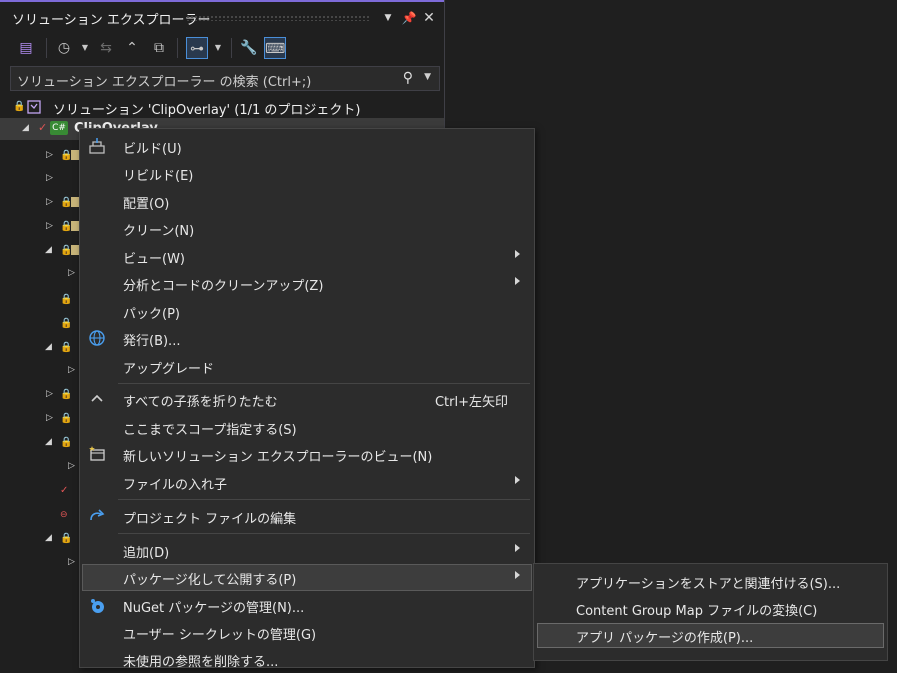 Image resolution: width=897 pixels, height=673 pixels. What do you see at coordinates (409, 18) in the screenshot?
I see `pin-icon: 📌` at bounding box center [409, 18].